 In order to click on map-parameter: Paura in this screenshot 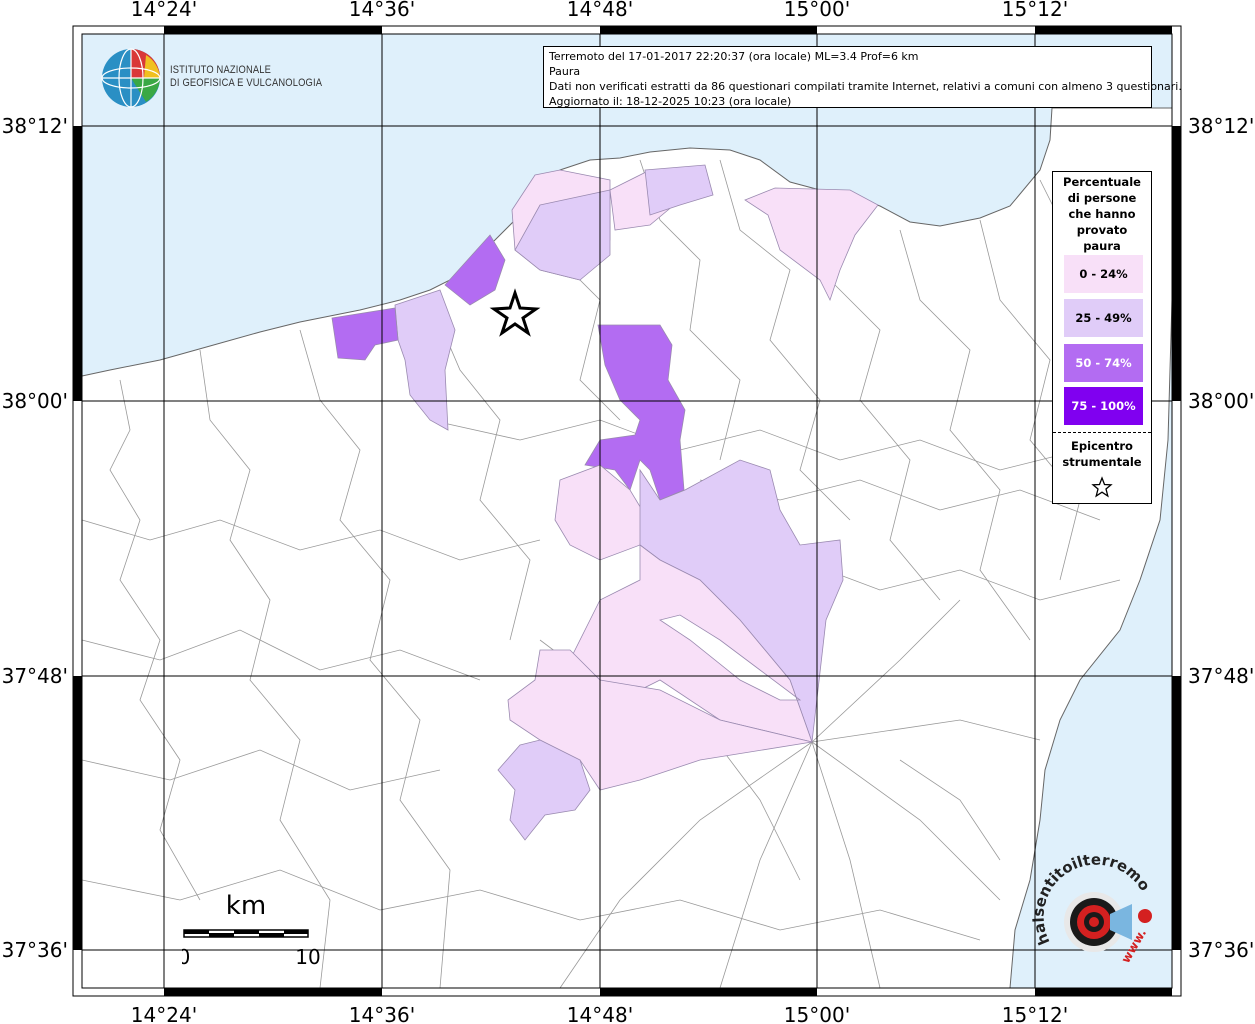, I will do `click(565, 71)`.